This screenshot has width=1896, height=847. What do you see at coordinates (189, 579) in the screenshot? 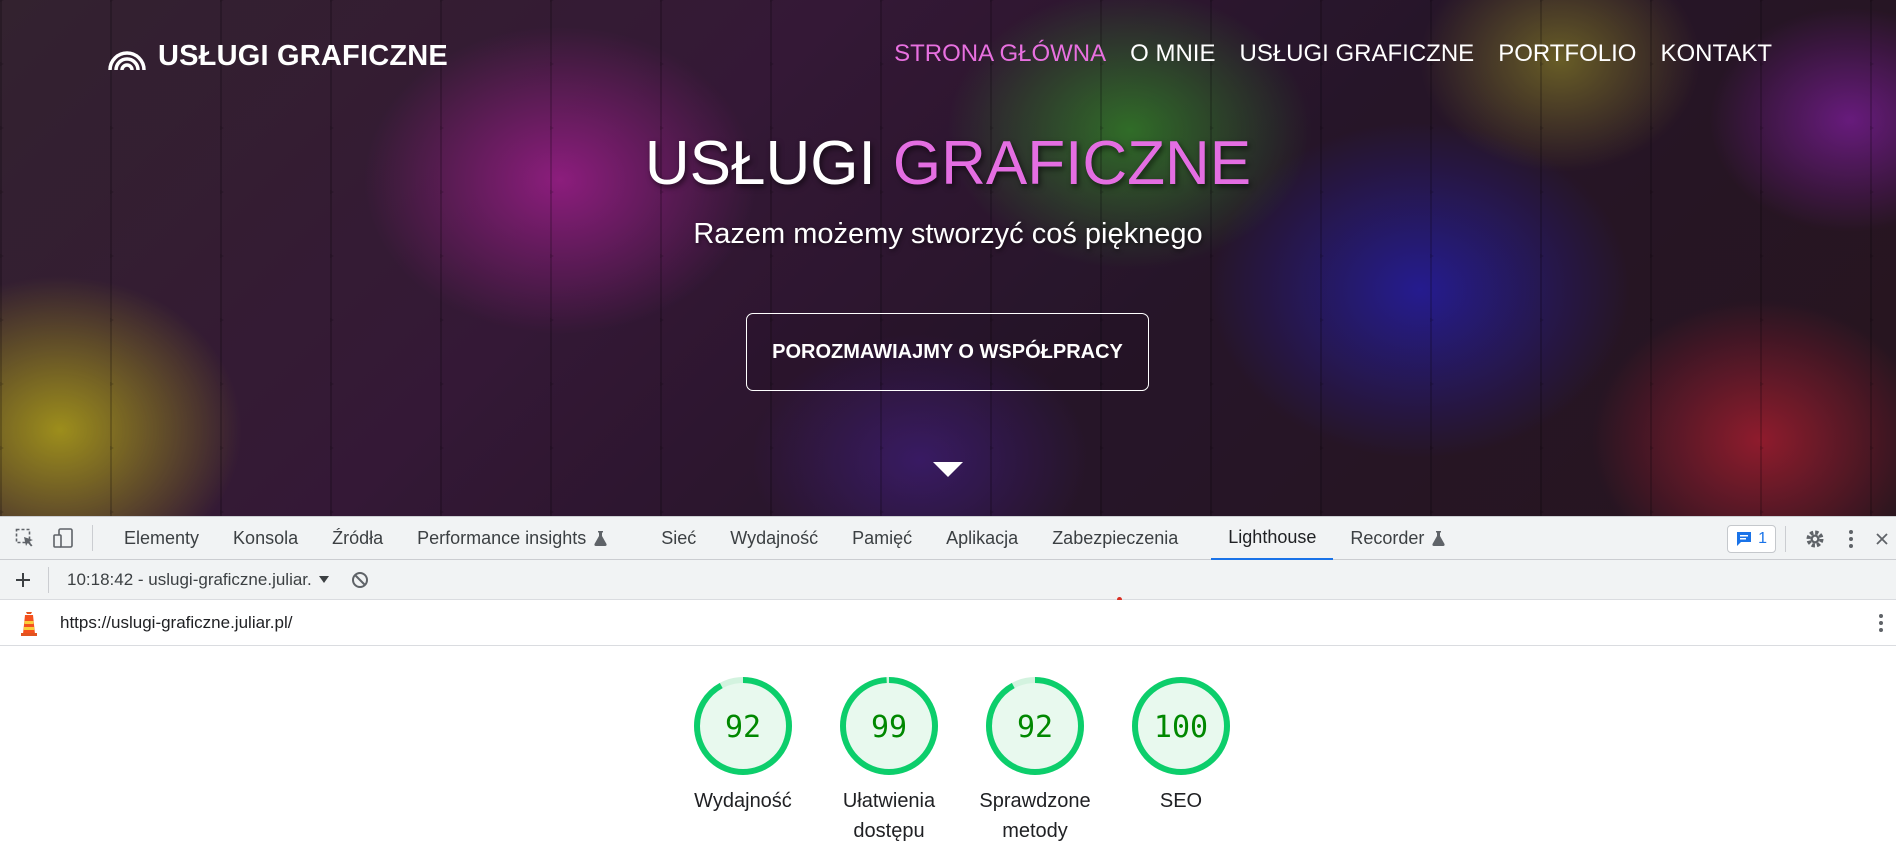
I see `report-selector-value: 10:18:42 - uslugi-graficzne.juliar.pl` at bounding box center [189, 579].